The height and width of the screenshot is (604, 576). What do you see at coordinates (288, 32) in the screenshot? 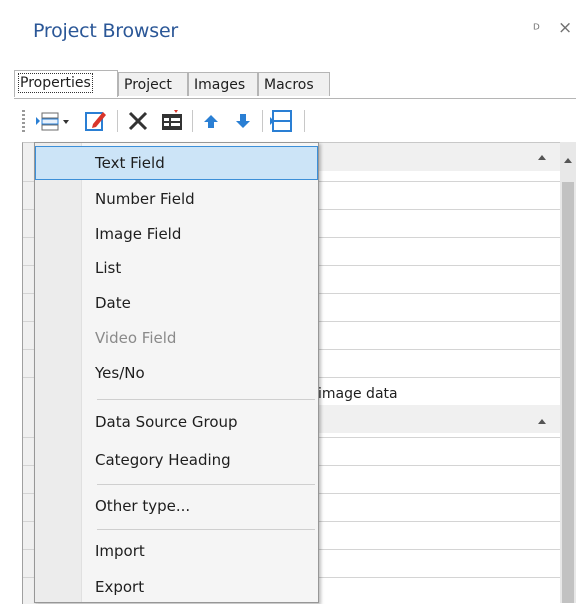
I see `panel-titlebar: Project Browser ᴰ ×` at bounding box center [288, 32].